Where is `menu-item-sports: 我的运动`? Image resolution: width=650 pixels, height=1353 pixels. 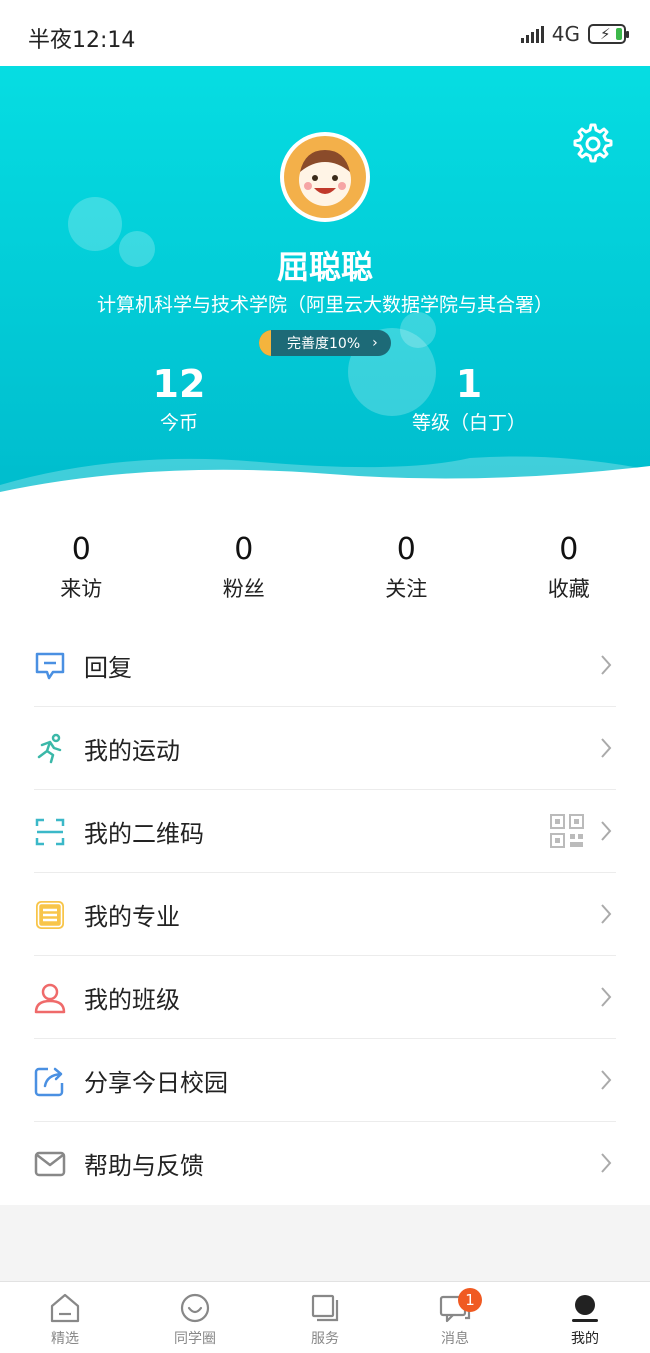
menu-item-sports: 我的运动 is located at coordinates (325, 748).